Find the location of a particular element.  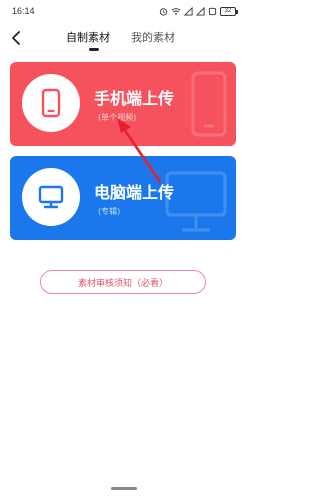

status-time: 16:14 is located at coordinates (23, 11).